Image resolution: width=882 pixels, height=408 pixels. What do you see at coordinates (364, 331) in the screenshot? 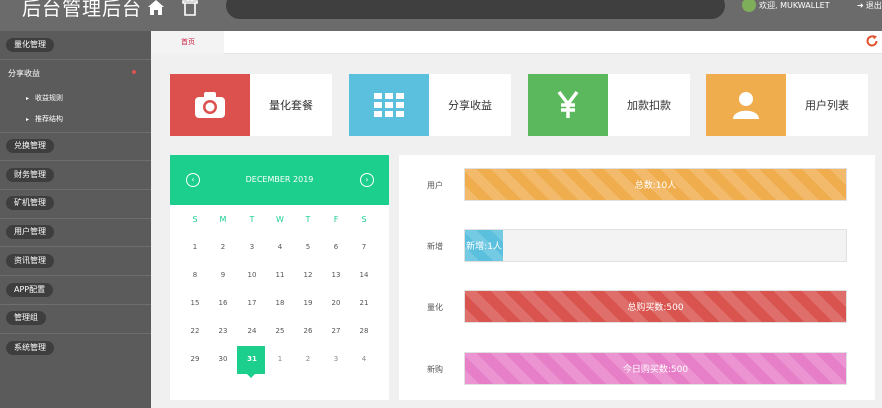
I see `calendar-day: 28` at bounding box center [364, 331].